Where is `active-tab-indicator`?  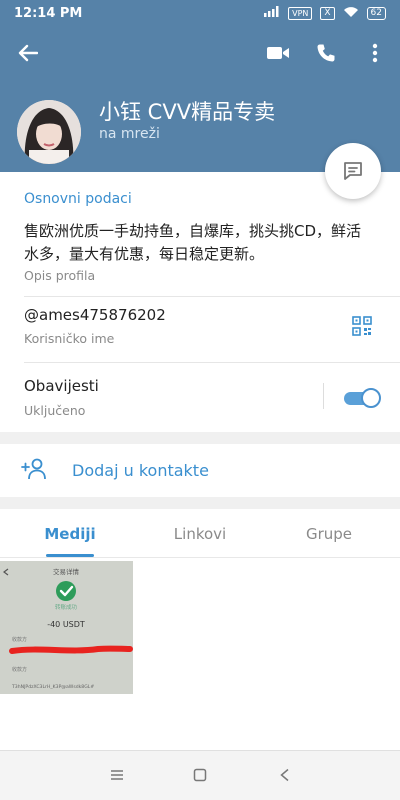
active-tab-indicator is located at coordinates (70, 555).